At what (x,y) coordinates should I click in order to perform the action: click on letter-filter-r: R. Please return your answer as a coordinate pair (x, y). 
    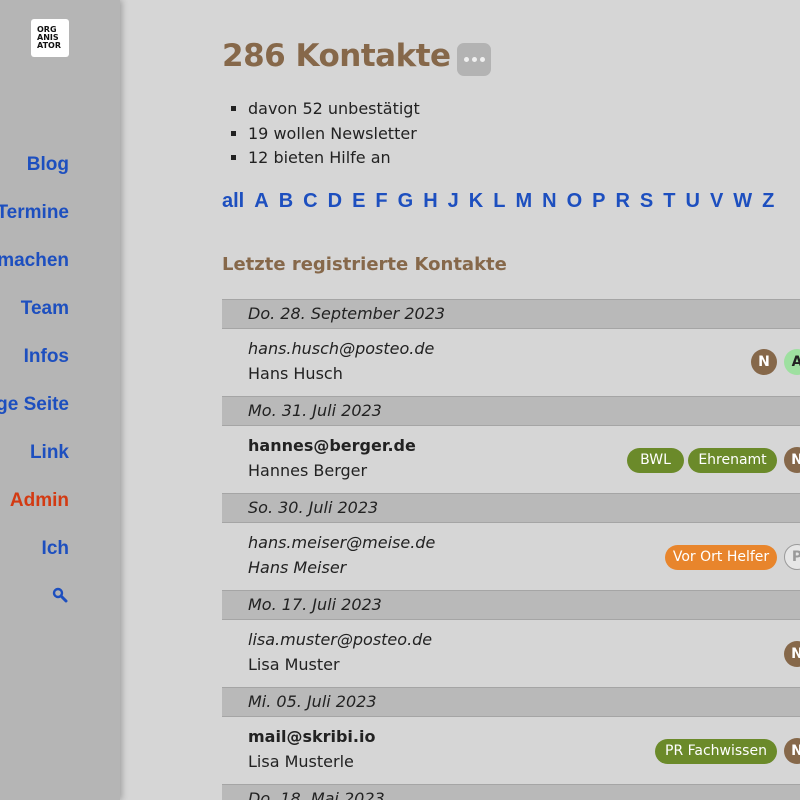
    Looking at the image, I should click on (622, 201).